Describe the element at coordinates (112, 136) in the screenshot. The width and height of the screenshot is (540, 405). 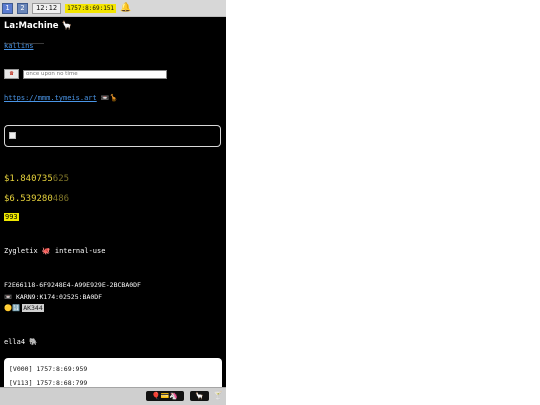
I see `image-card` at that location.